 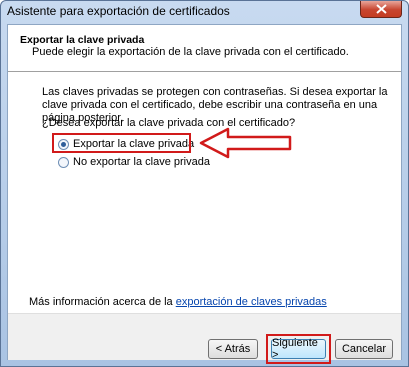 I want to click on radio-label: No exportar la clave privada, so click(x=141, y=162).